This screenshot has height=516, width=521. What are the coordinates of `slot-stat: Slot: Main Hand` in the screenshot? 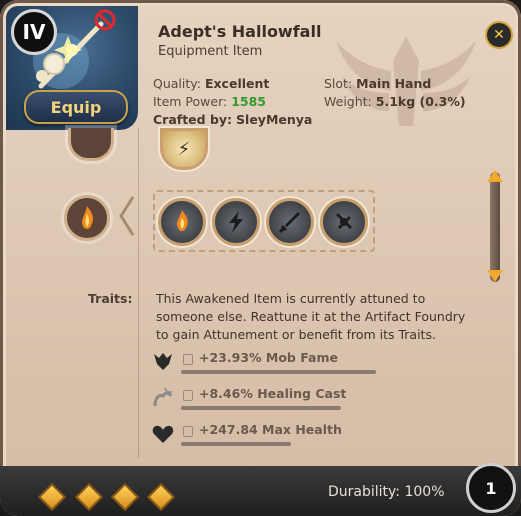 It's located at (378, 83).